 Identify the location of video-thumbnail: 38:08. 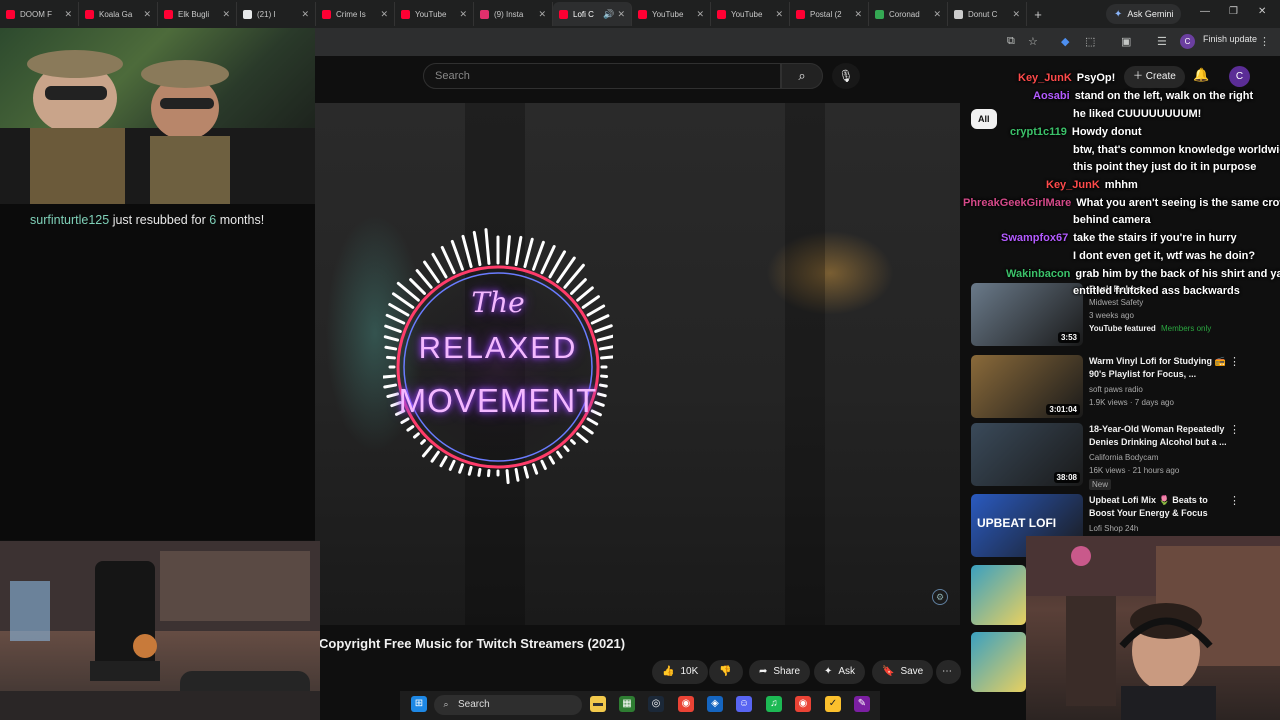
(1027, 454).